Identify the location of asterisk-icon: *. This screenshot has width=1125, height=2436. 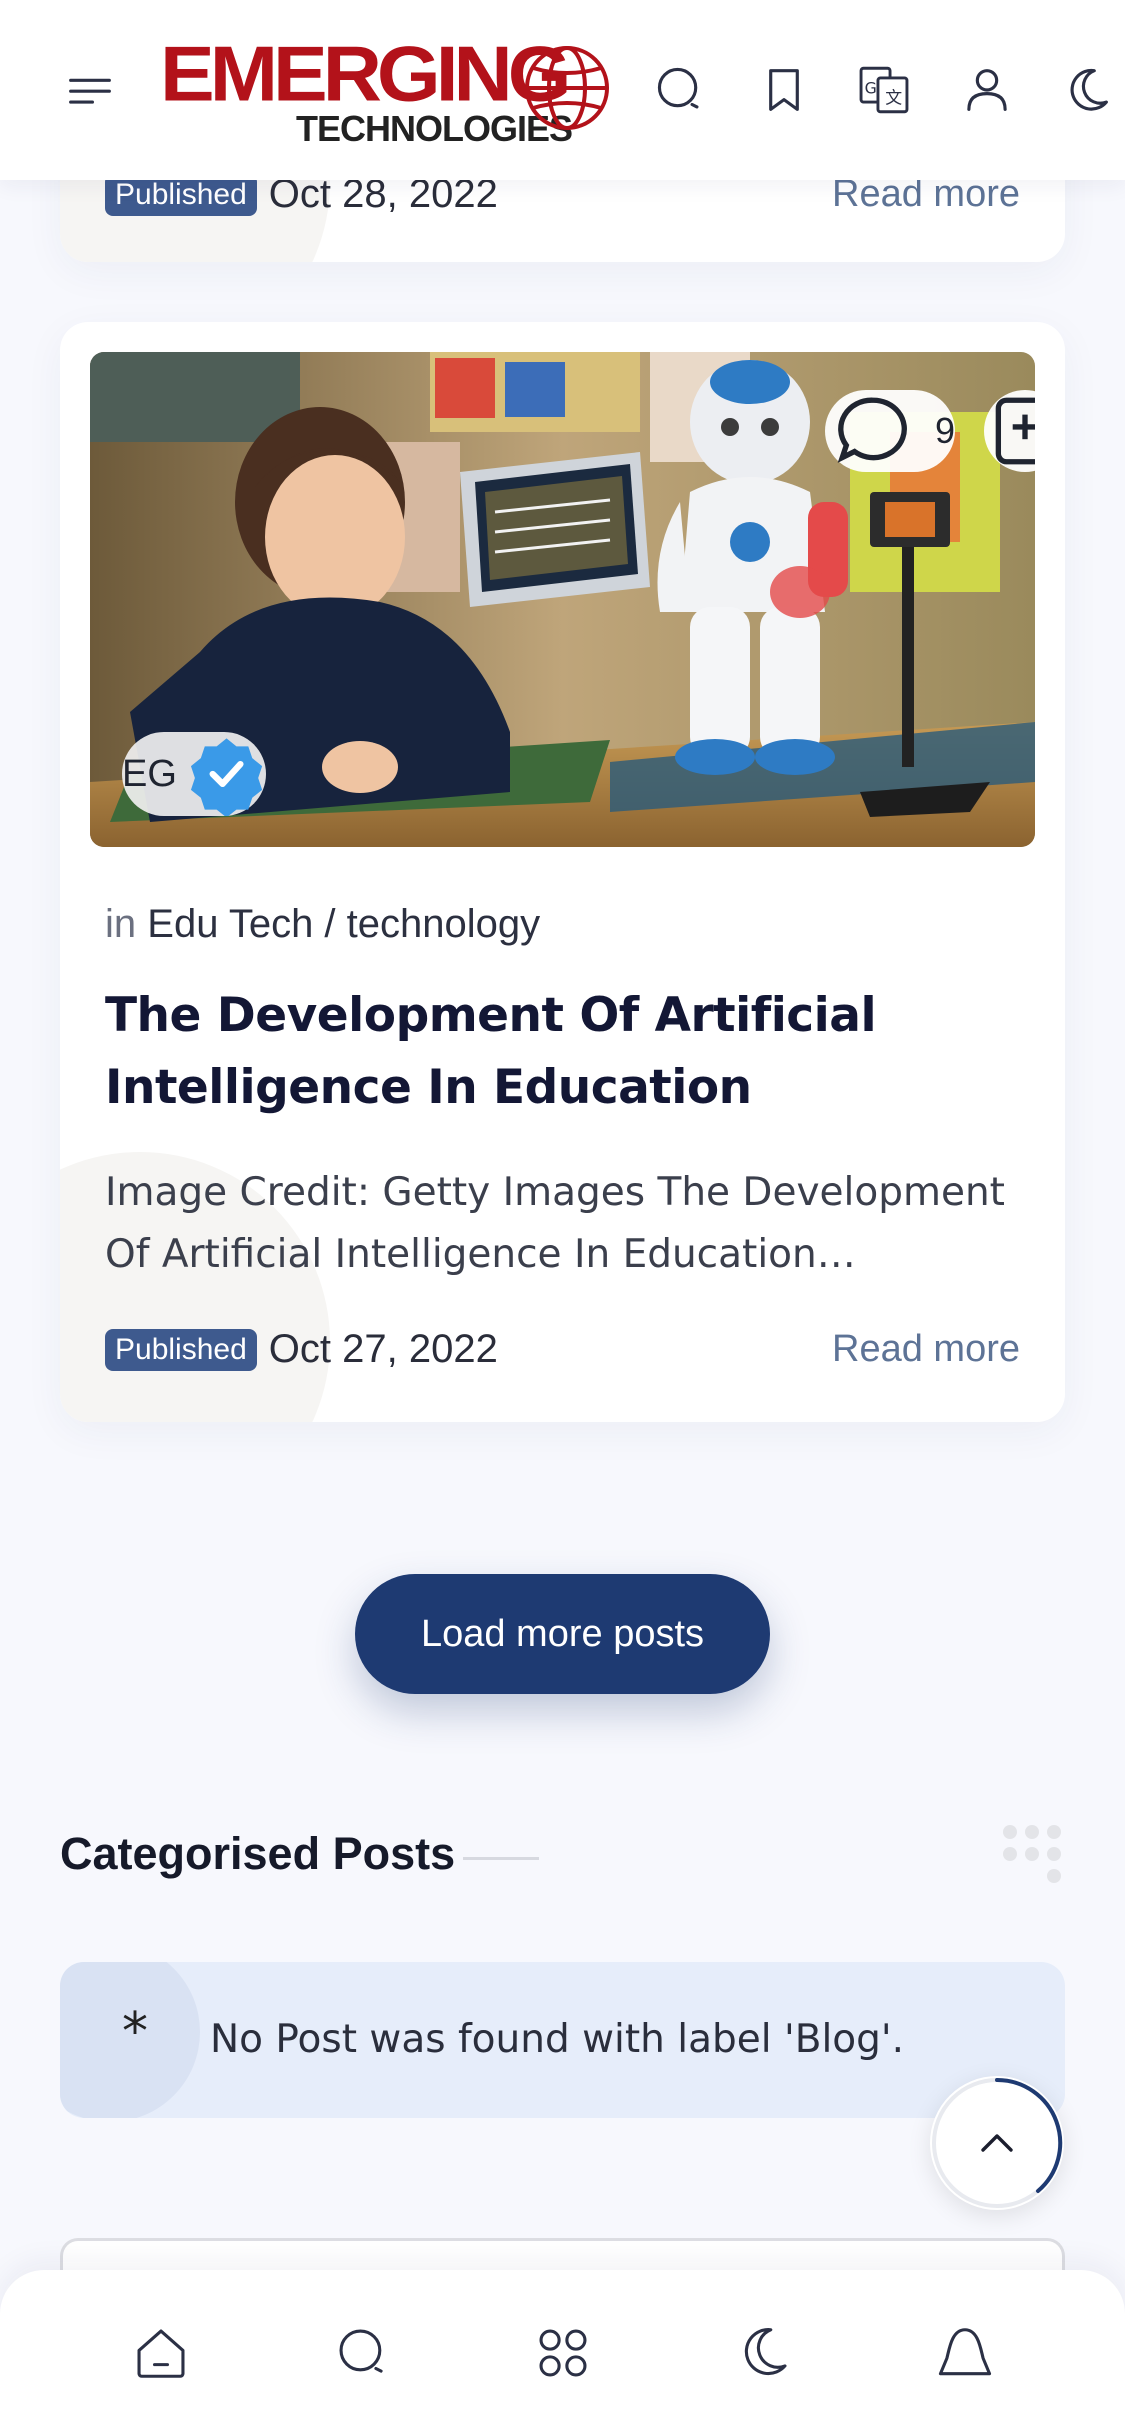
(135, 2032).